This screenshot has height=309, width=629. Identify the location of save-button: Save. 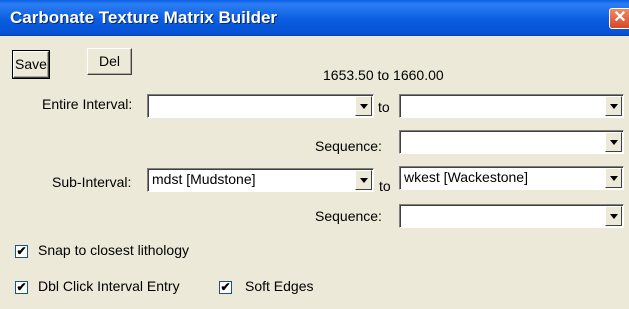
(31, 64).